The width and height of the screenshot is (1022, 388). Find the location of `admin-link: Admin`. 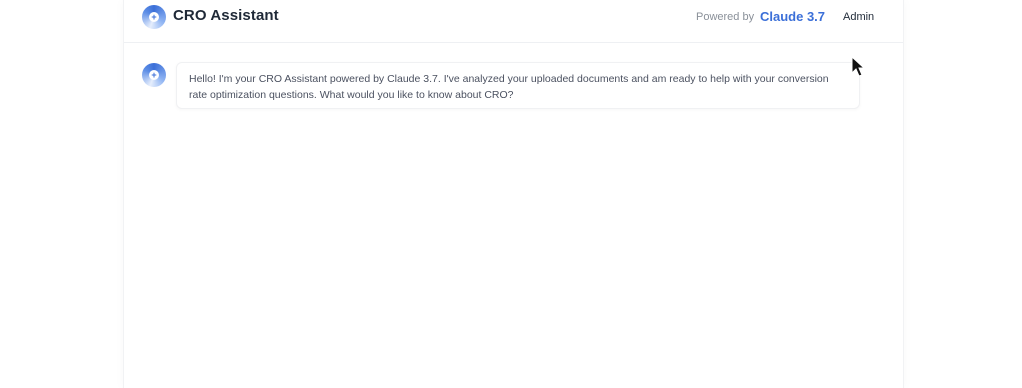

admin-link: Admin is located at coordinates (858, 17).